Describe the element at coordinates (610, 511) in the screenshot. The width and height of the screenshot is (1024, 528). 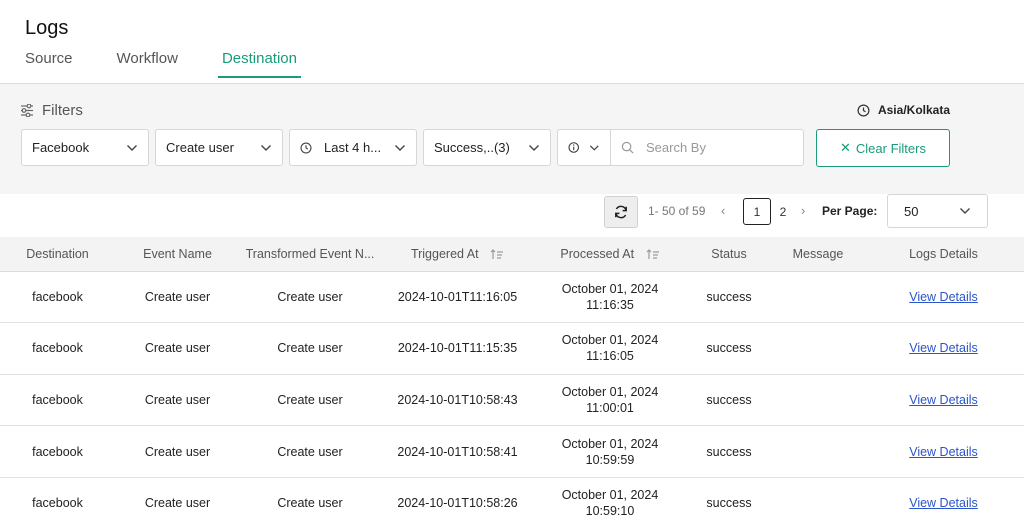
I see `processed-time: 10:59:10` at that location.